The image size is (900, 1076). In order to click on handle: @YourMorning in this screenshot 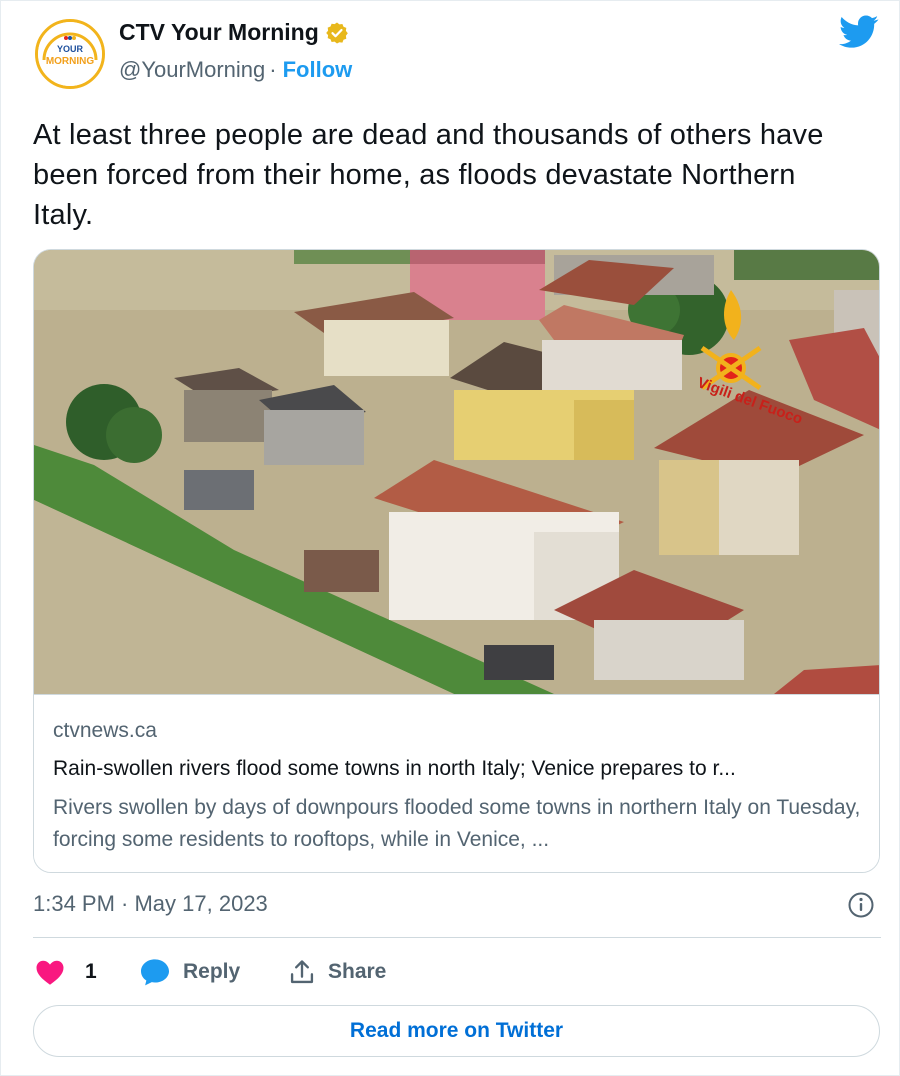, I will do `click(192, 70)`.